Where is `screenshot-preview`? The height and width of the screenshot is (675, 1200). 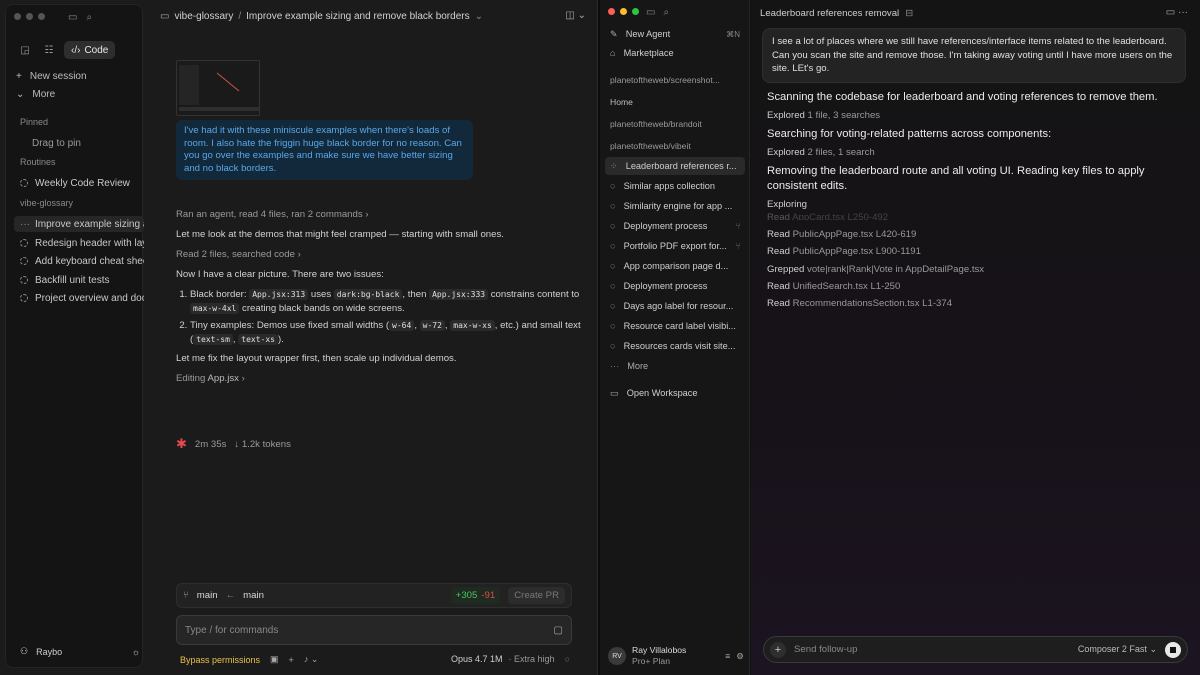 screenshot-preview is located at coordinates (218, 88).